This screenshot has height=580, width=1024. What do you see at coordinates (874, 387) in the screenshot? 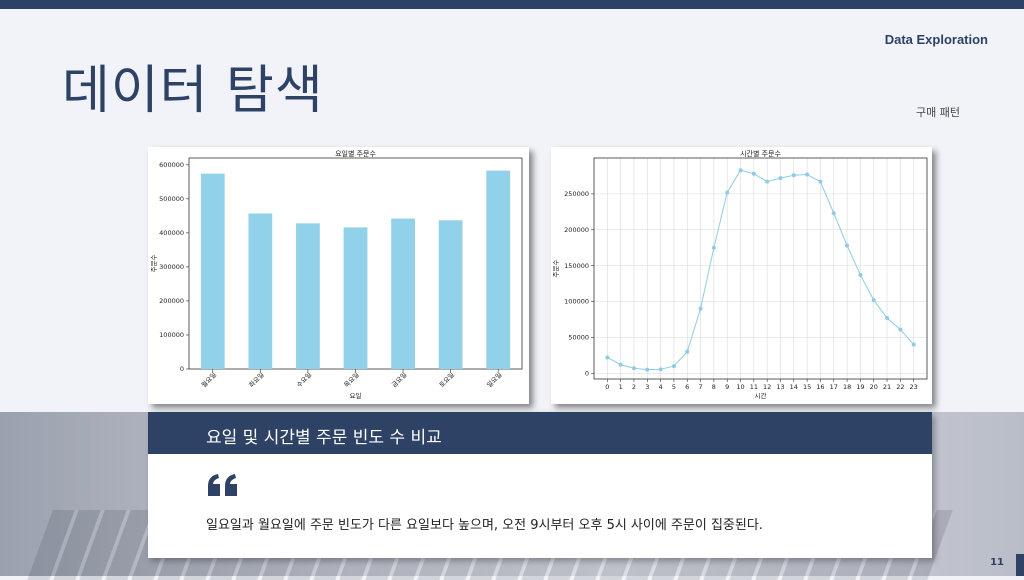
I see `x-tick-label: 20` at bounding box center [874, 387].